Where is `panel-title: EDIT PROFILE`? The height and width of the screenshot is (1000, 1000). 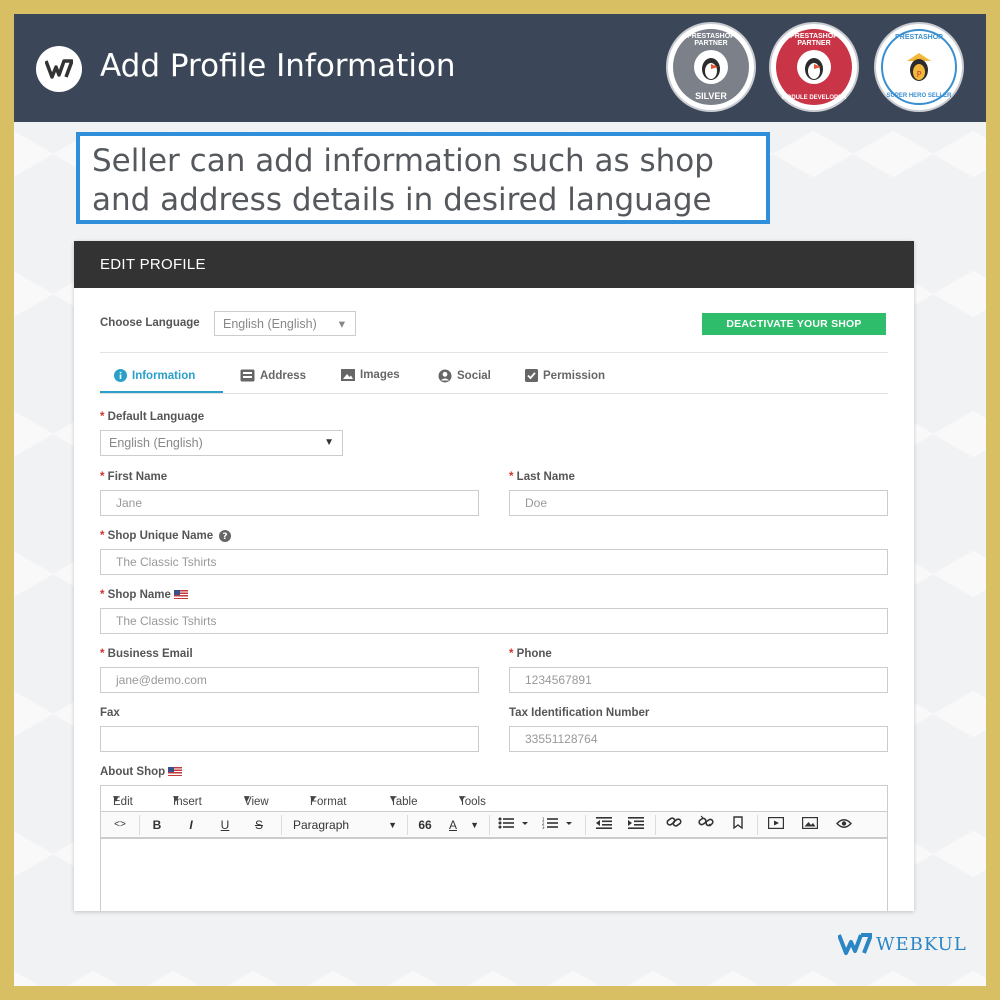 panel-title: EDIT PROFILE is located at coordinates (494, 264).